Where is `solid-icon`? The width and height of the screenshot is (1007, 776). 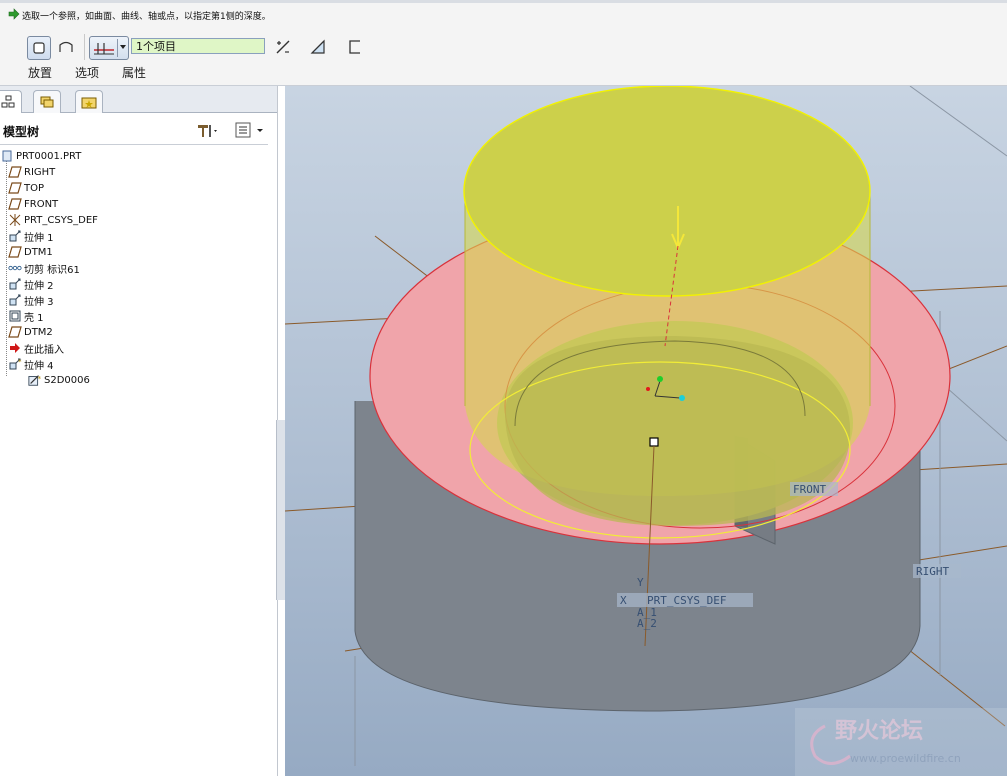 solid-icon is located at coordinates (39, 48).